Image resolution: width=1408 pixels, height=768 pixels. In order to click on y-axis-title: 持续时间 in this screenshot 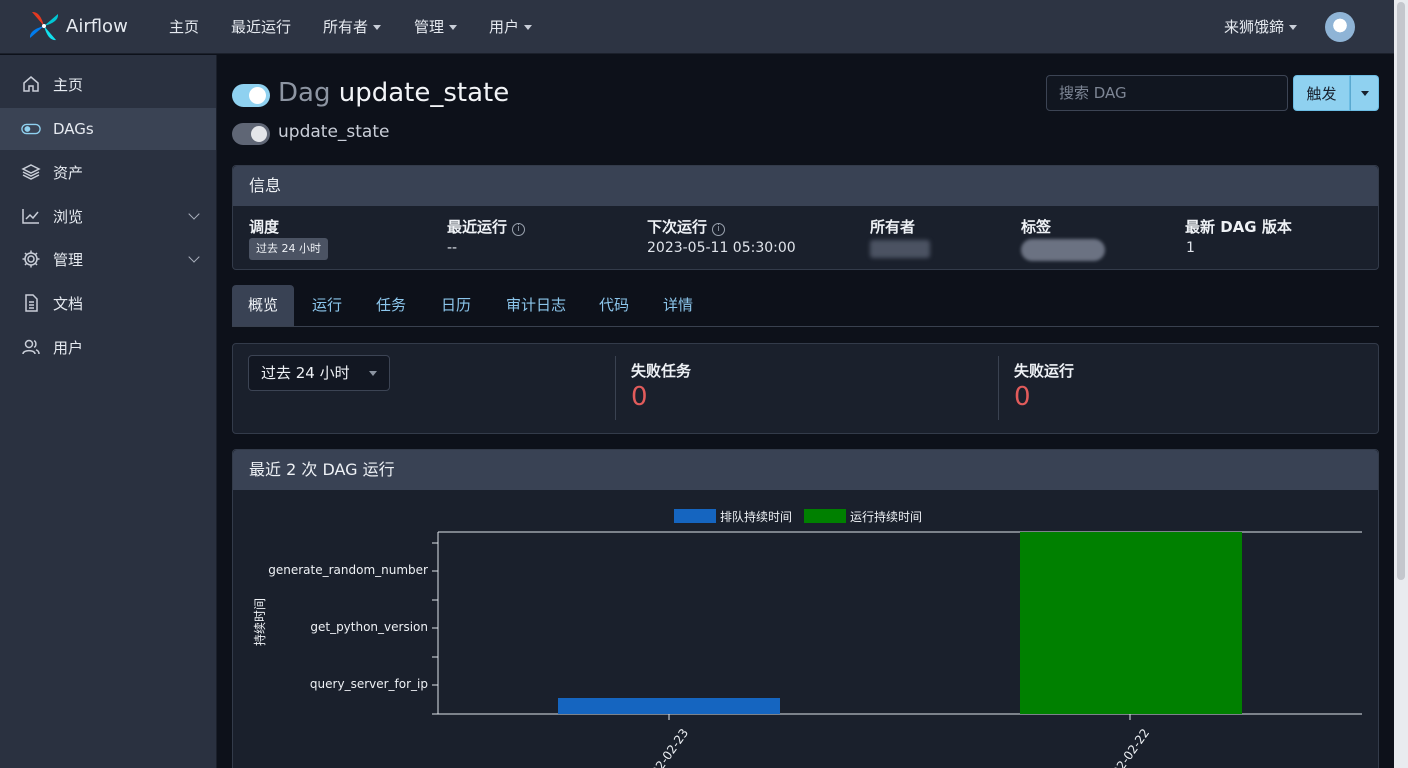, I will do `click(260, 622)`.